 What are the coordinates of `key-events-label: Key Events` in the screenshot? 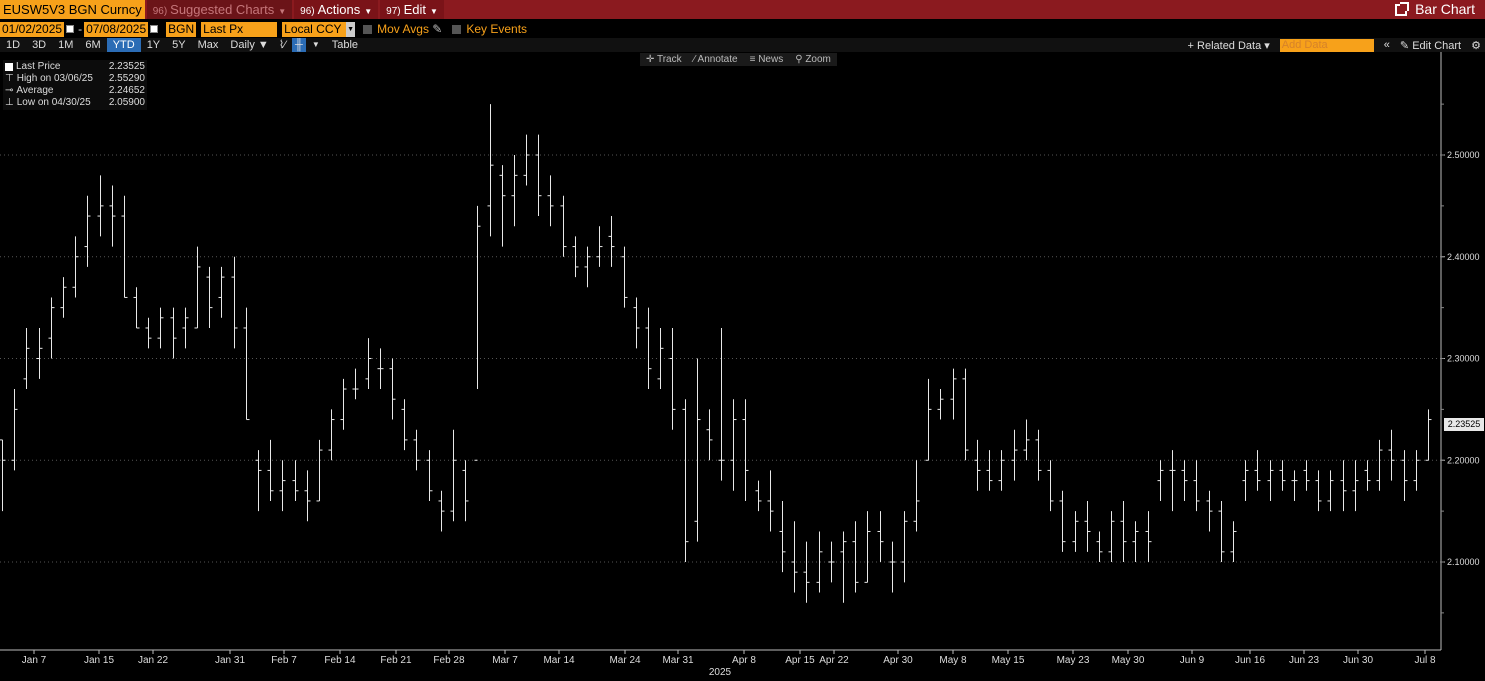 It's located at (497, 29).